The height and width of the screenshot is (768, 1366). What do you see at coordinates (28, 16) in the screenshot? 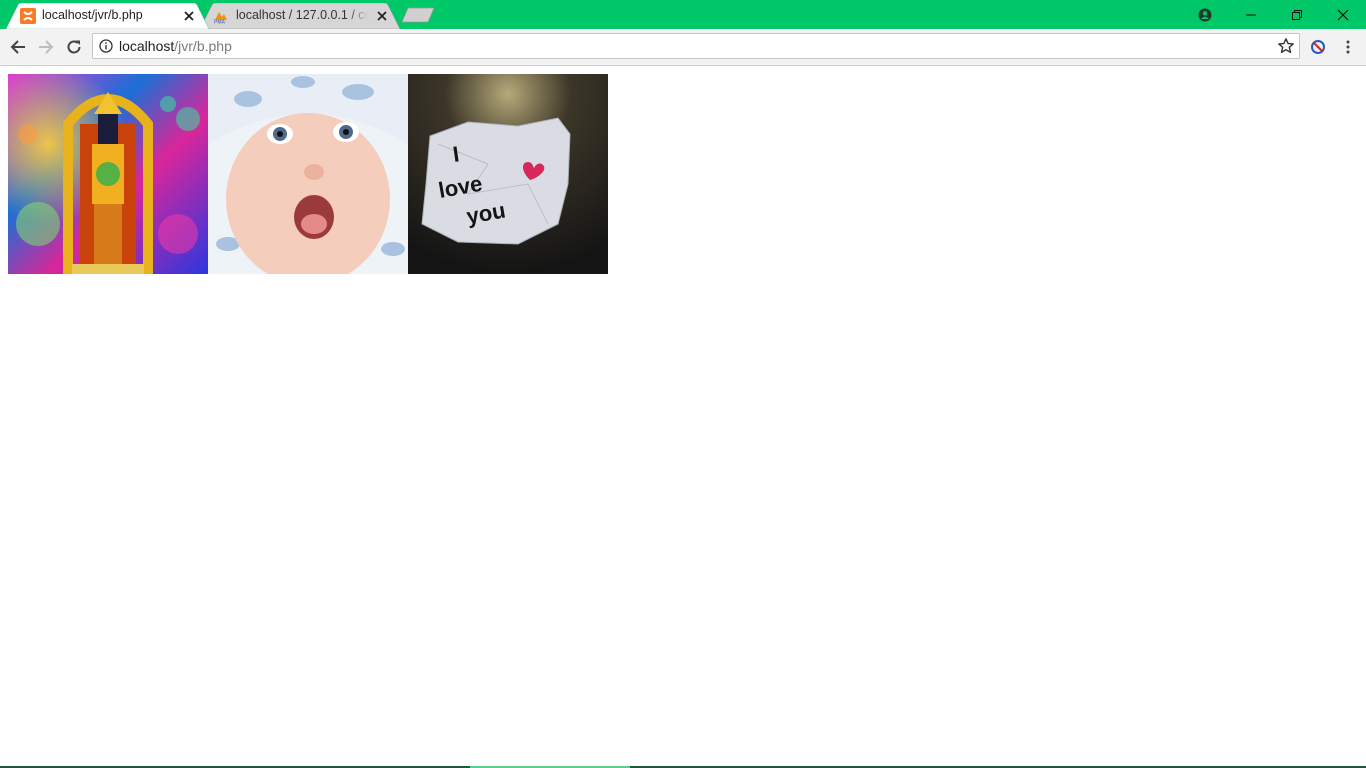
I see `xampp-icon` at bounding box center [28, 16].